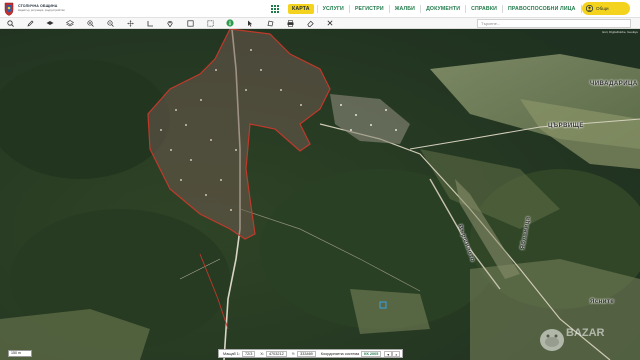 This screenshot has width=640, height=360. I want to click on map-label-tsarvishte: ЦЪРВИЩЕ, so click(566, 126).